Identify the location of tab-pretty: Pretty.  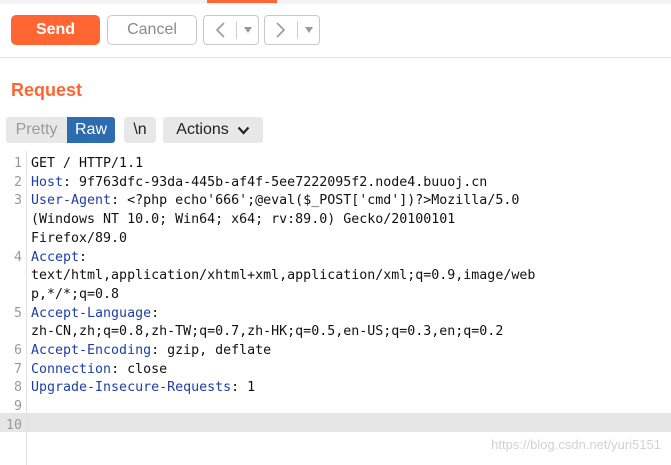
(36, 130).